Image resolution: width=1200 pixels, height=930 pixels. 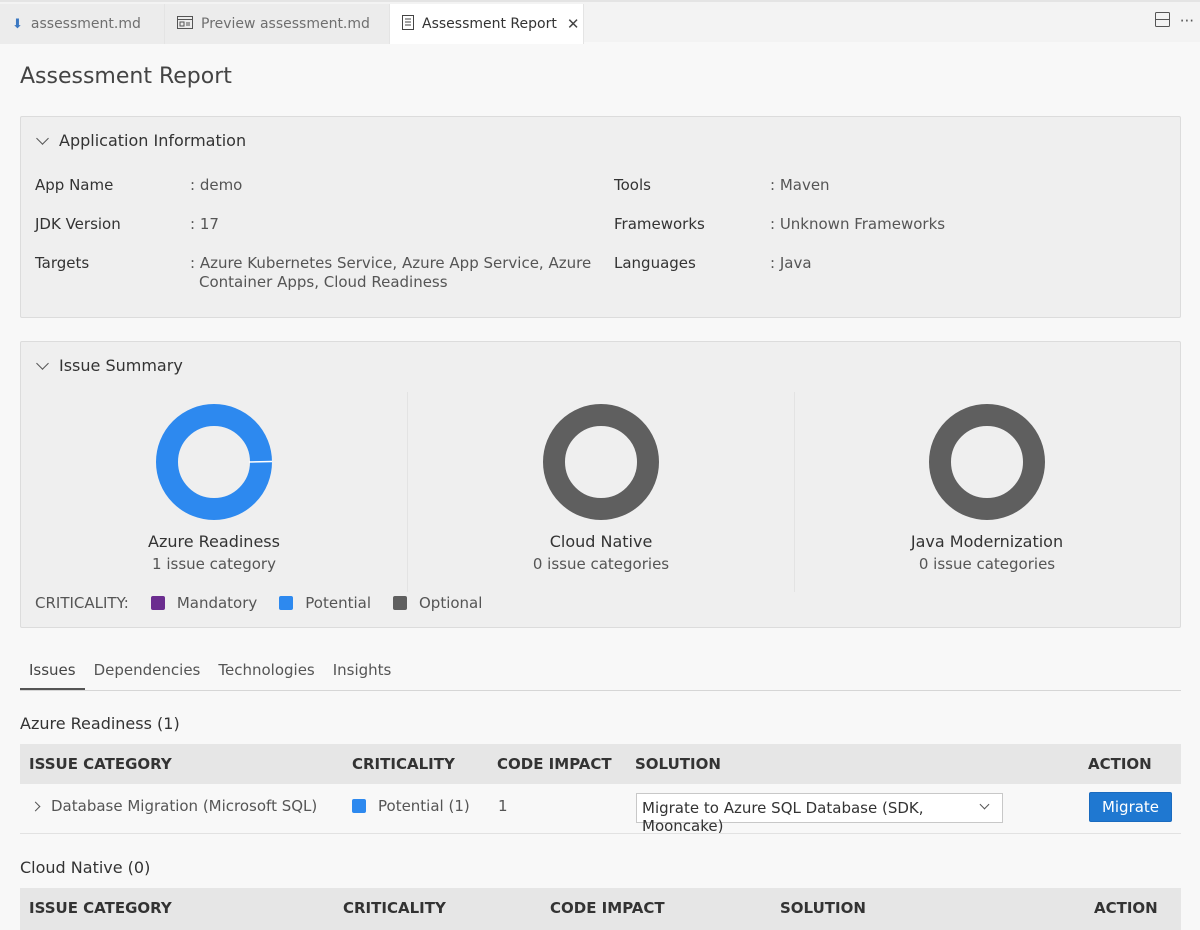 I want to click on legend-item-optional: Optional, so click(x=437, y=603).